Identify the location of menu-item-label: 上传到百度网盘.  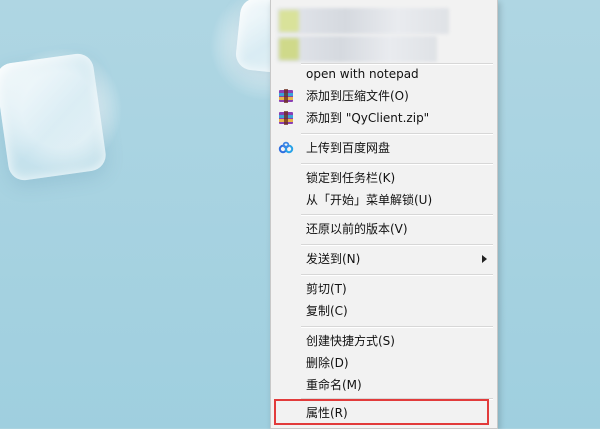
(348, 148).